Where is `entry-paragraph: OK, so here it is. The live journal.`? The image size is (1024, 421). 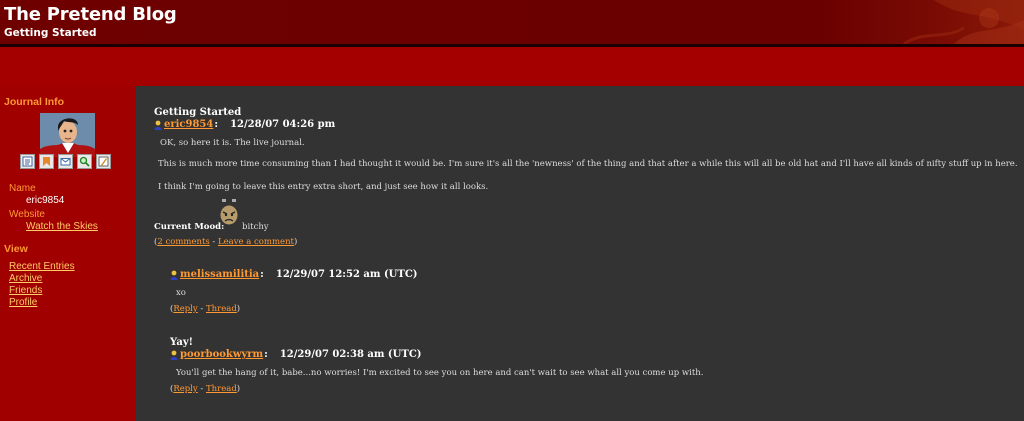
entry-paragraph: OK, so here it is. The live journal. is located at coordinates (232, 143).